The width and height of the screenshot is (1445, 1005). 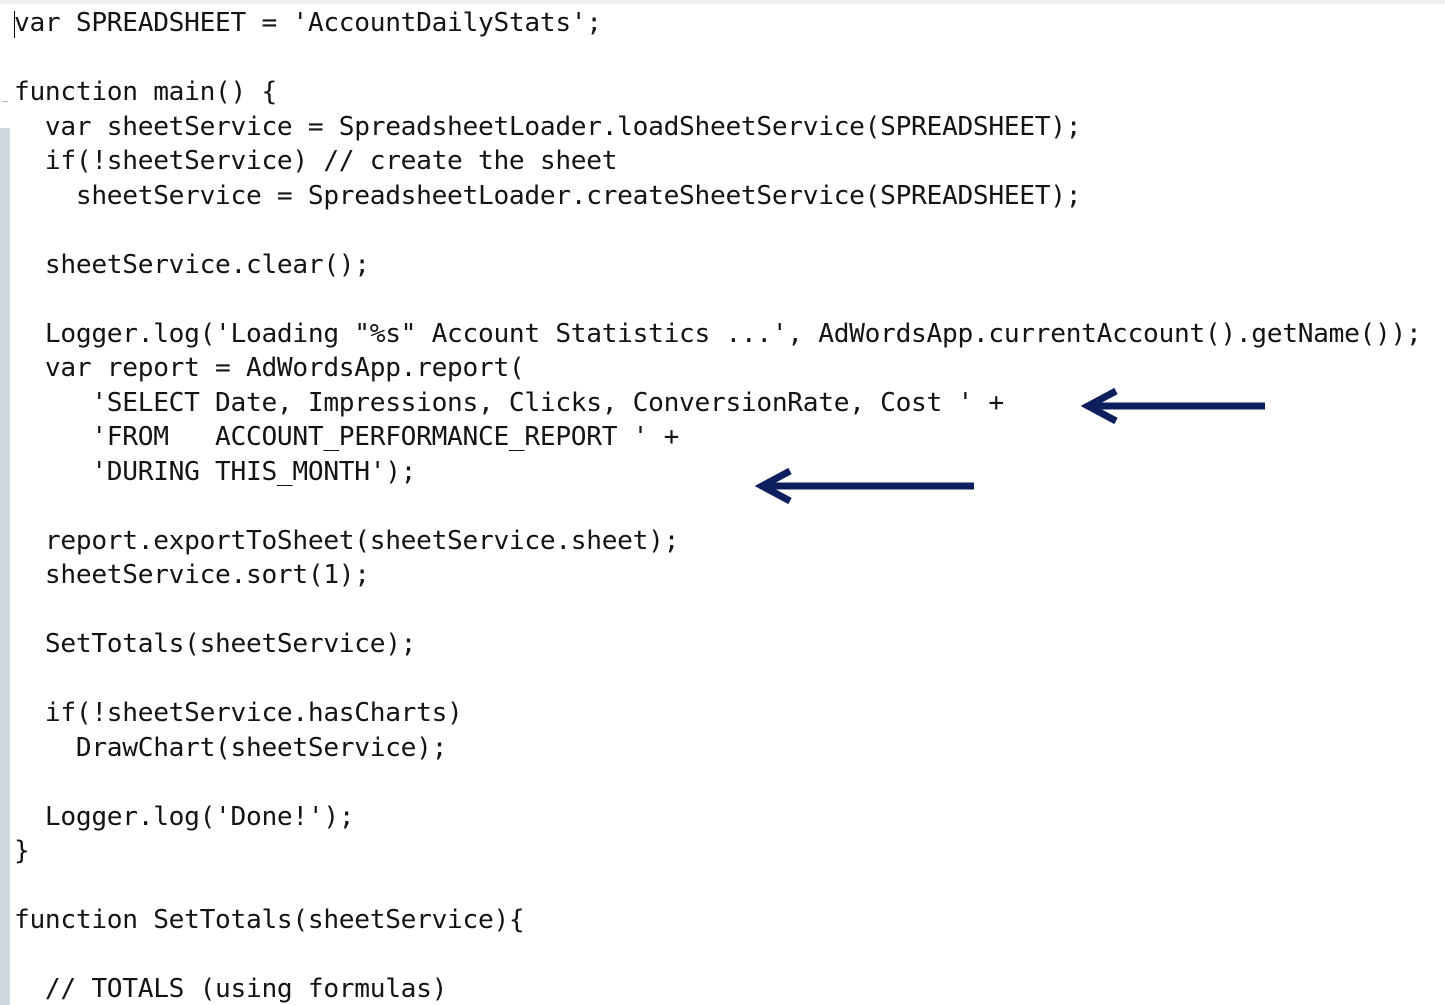 I want to click on code-line-5: if(!sheetService) // create the sheet, so click(x=316, y=161).